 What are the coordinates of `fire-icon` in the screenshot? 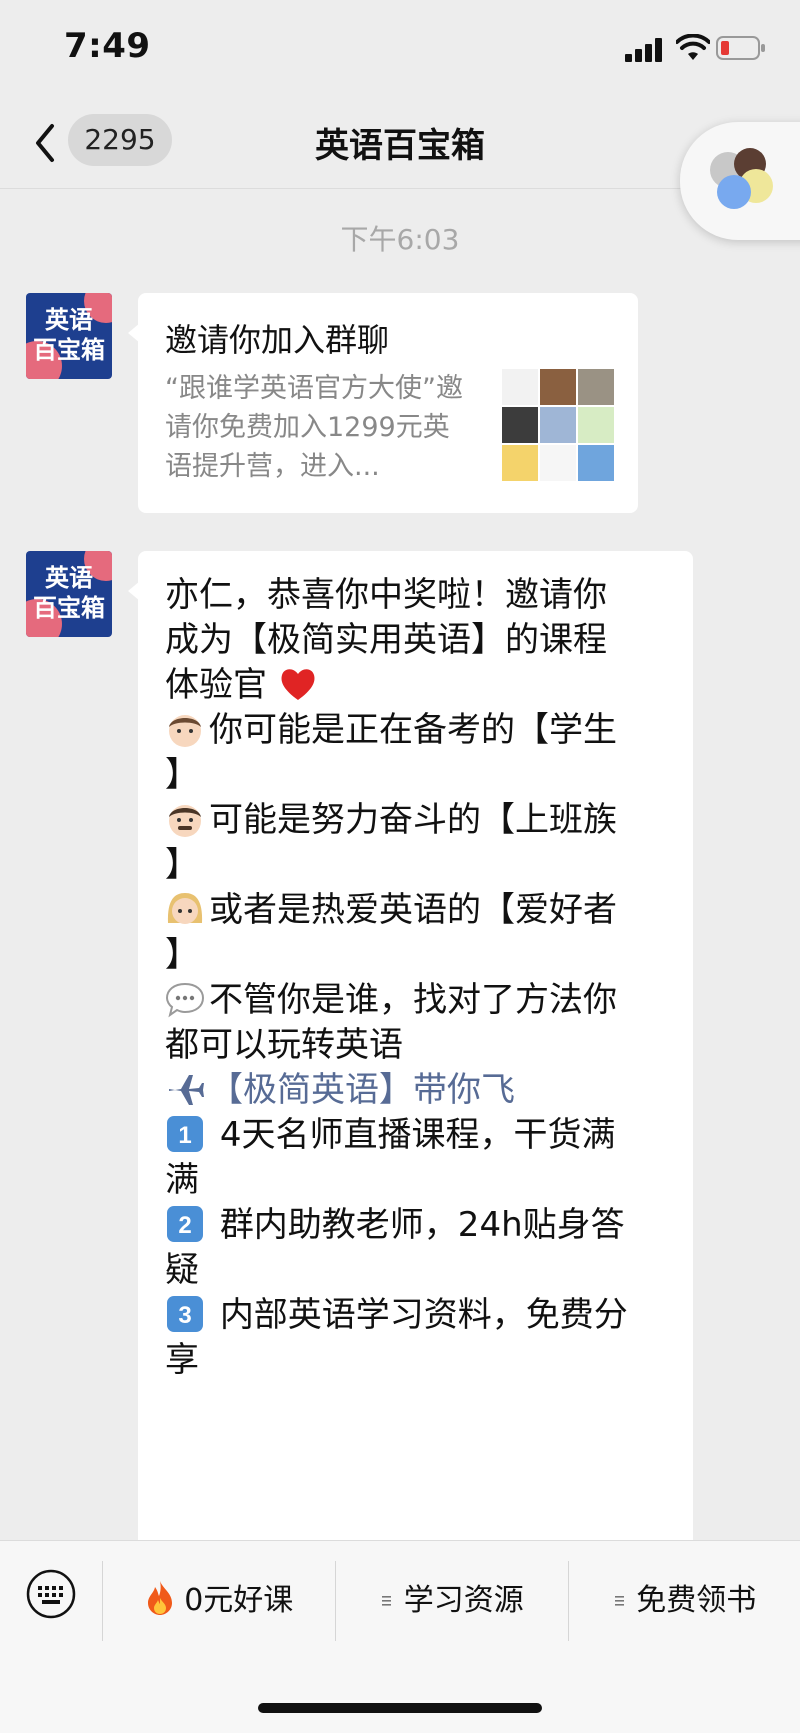 It's located at (159, 1598).